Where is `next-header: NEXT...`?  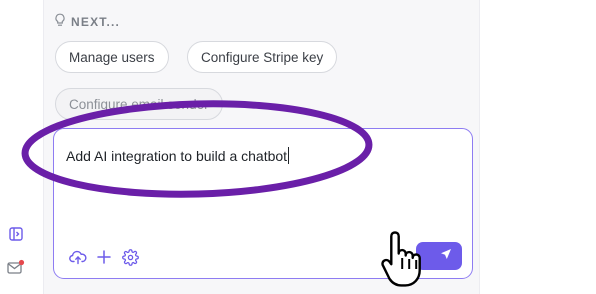 next-header: NEXT... is located at coordinates (87, 21).